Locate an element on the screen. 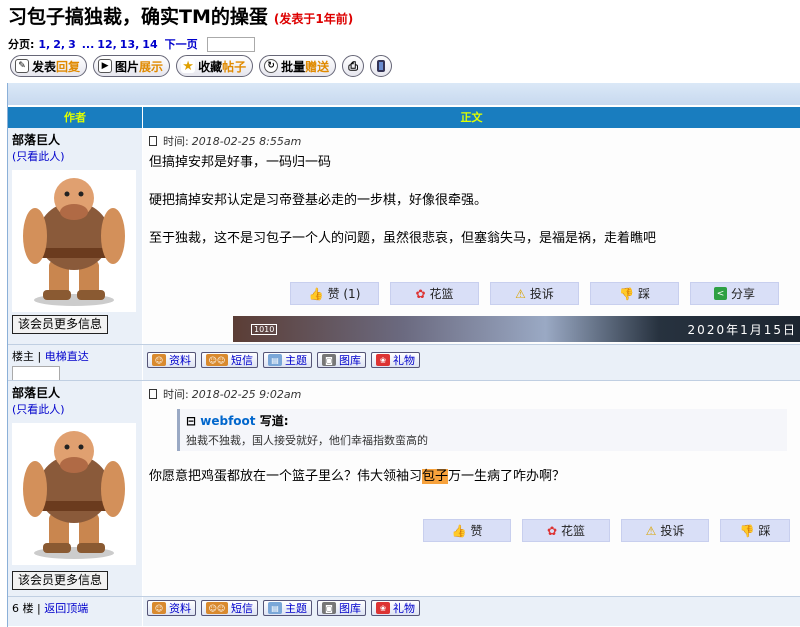 Image resolution: width=800 pixels, height=627 pixels. like-button: 👍 赞 is located at coordinates (467, 530).